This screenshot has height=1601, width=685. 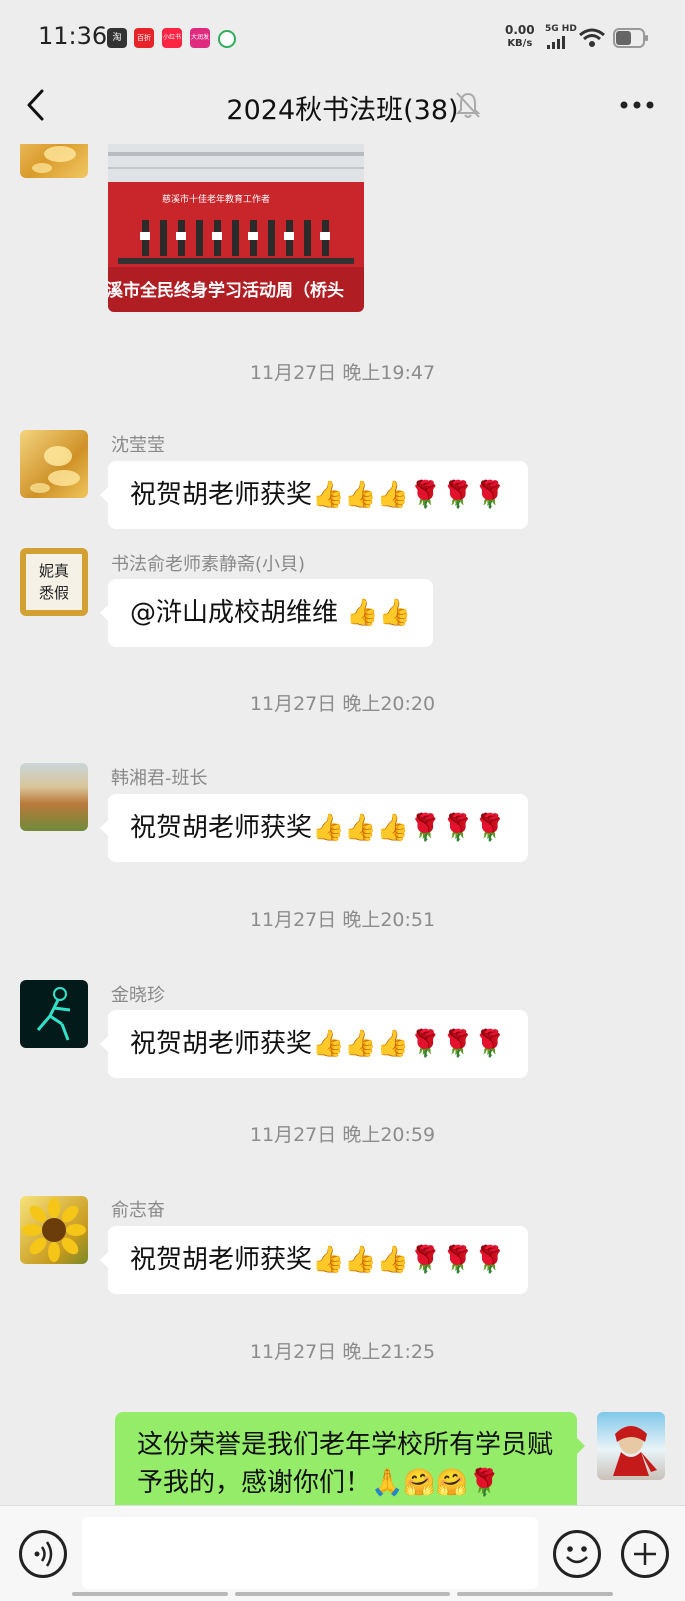 What do you see at coordinates (73, 36) in the screenshot?
I see `status-time: 11:36` at bounding box center [73, 36].